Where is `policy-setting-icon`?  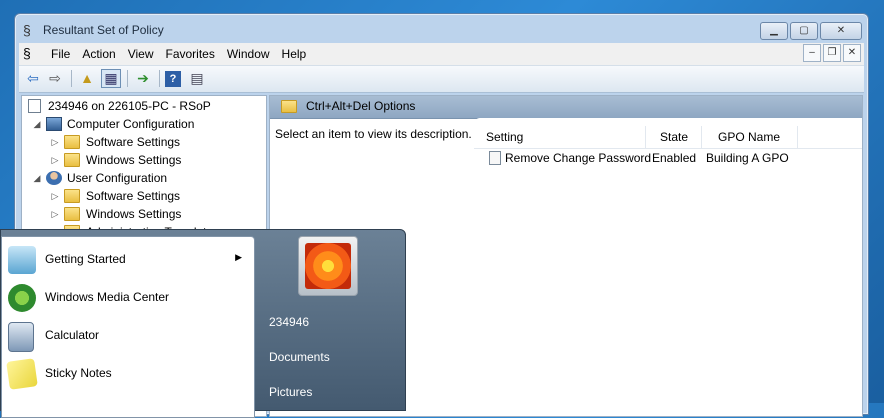 policy-setting-icon is located at coordinates (495, 158).